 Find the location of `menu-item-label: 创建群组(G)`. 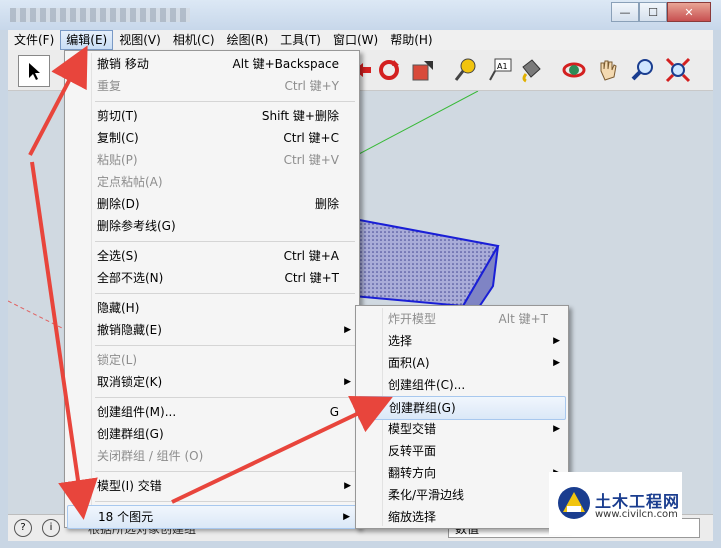

menu-item-label: 创建群组(G) is located at coordinates (130, 434).